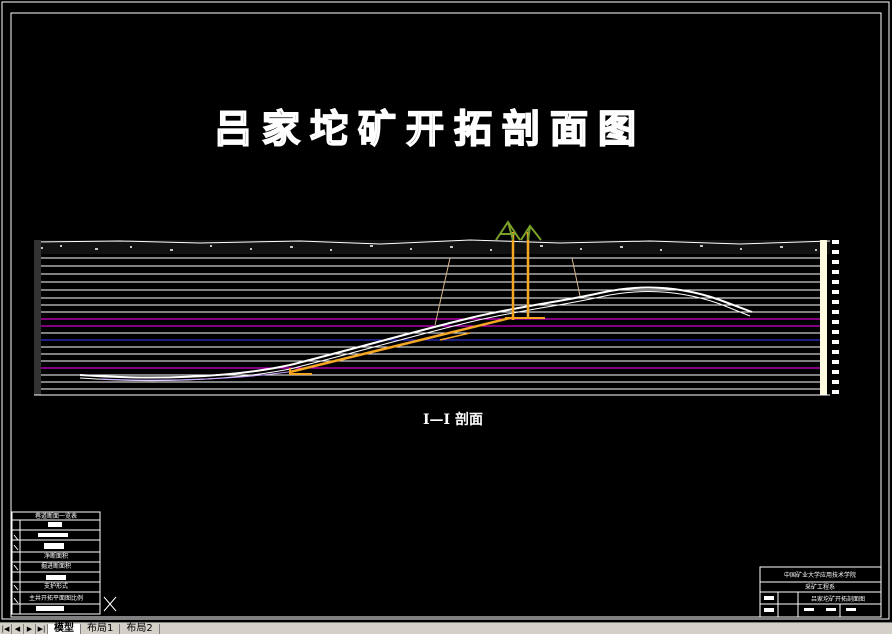  Describe the element at coordinates (30, 628) in the screenshot. I see `next-tab-button: ▶` at that location.